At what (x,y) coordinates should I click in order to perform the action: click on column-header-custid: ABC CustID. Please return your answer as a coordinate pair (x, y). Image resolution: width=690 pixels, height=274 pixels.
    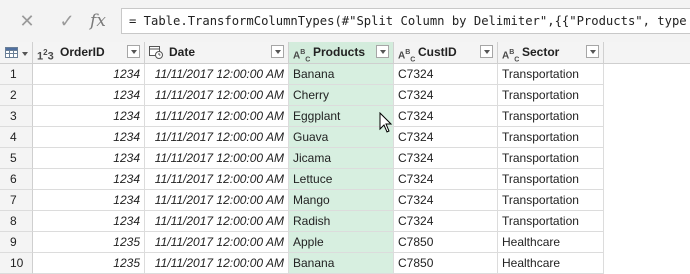
    Looking at the image, I should click on (446, 52).